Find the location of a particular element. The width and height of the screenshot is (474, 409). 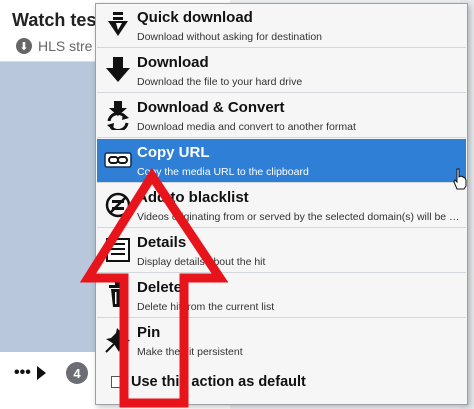

menu-item-desc: Copy the media URL to the clipboard is located at coordinates (223, 172).